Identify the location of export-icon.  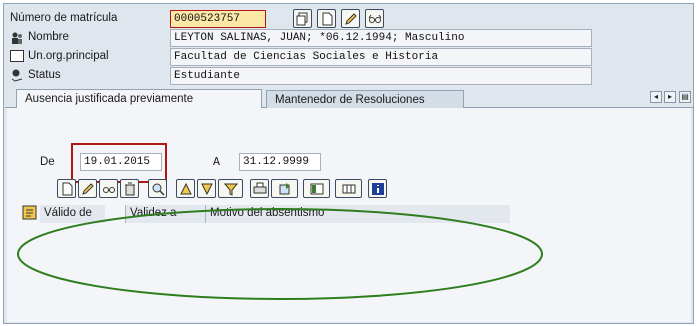
(284, 188).